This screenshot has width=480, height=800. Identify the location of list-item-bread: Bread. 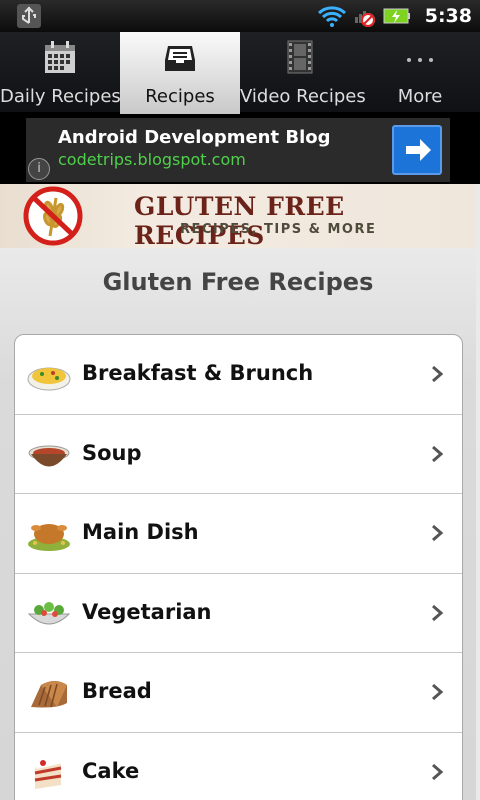
(238, 693).